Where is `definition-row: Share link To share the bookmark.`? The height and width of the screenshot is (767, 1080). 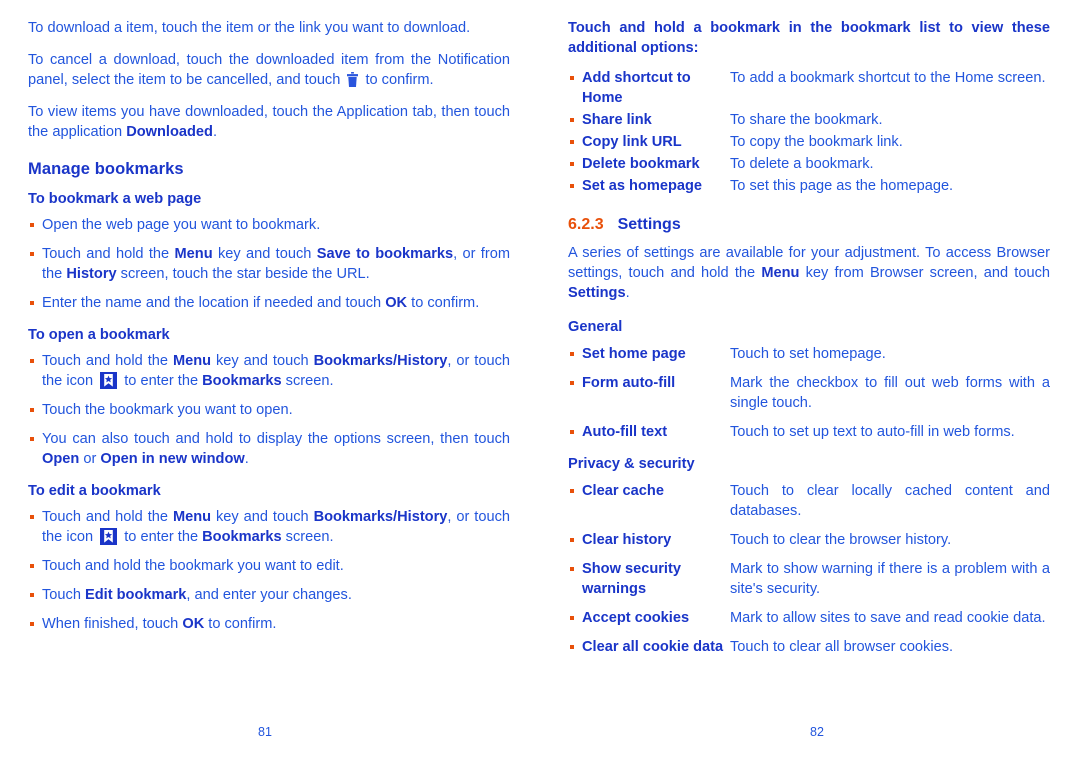 definition-row: Share link To share the bookmark. is located at coordinates (809, 120).